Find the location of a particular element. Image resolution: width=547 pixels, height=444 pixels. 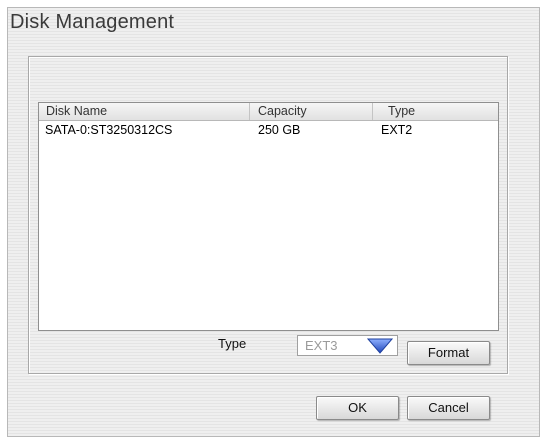

format-type-select: EXT3 is located at coordinates (347, 345).